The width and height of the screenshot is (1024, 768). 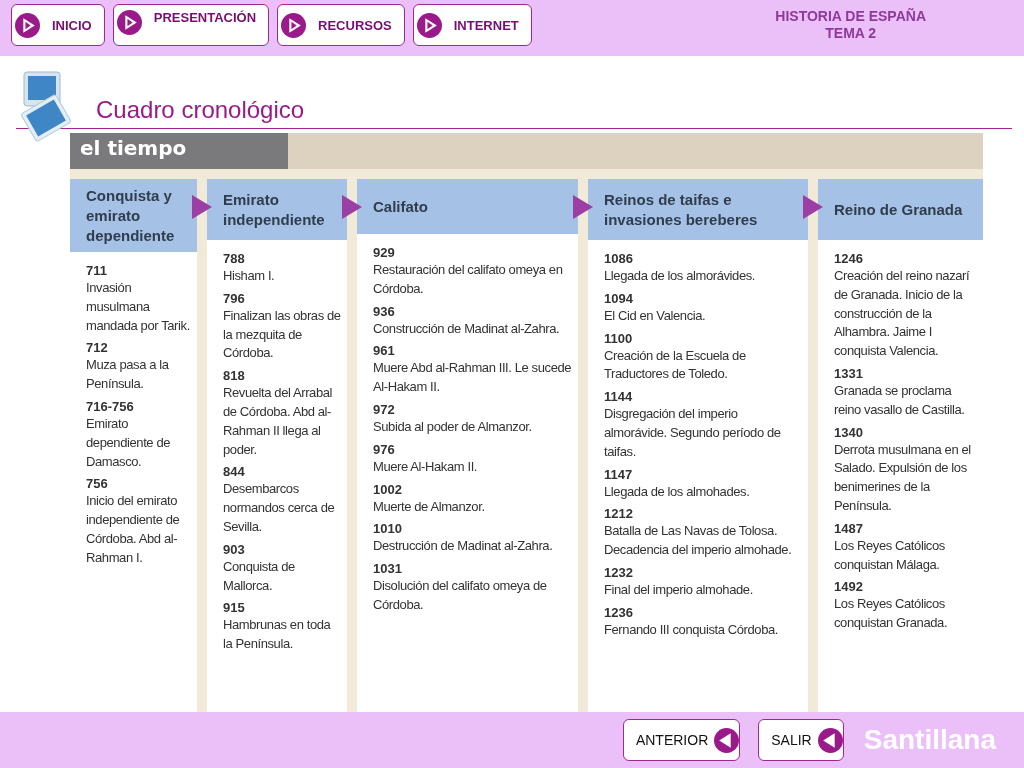 I want to click on event-text: El Cid en Valencia., so click(x=655, y=315).